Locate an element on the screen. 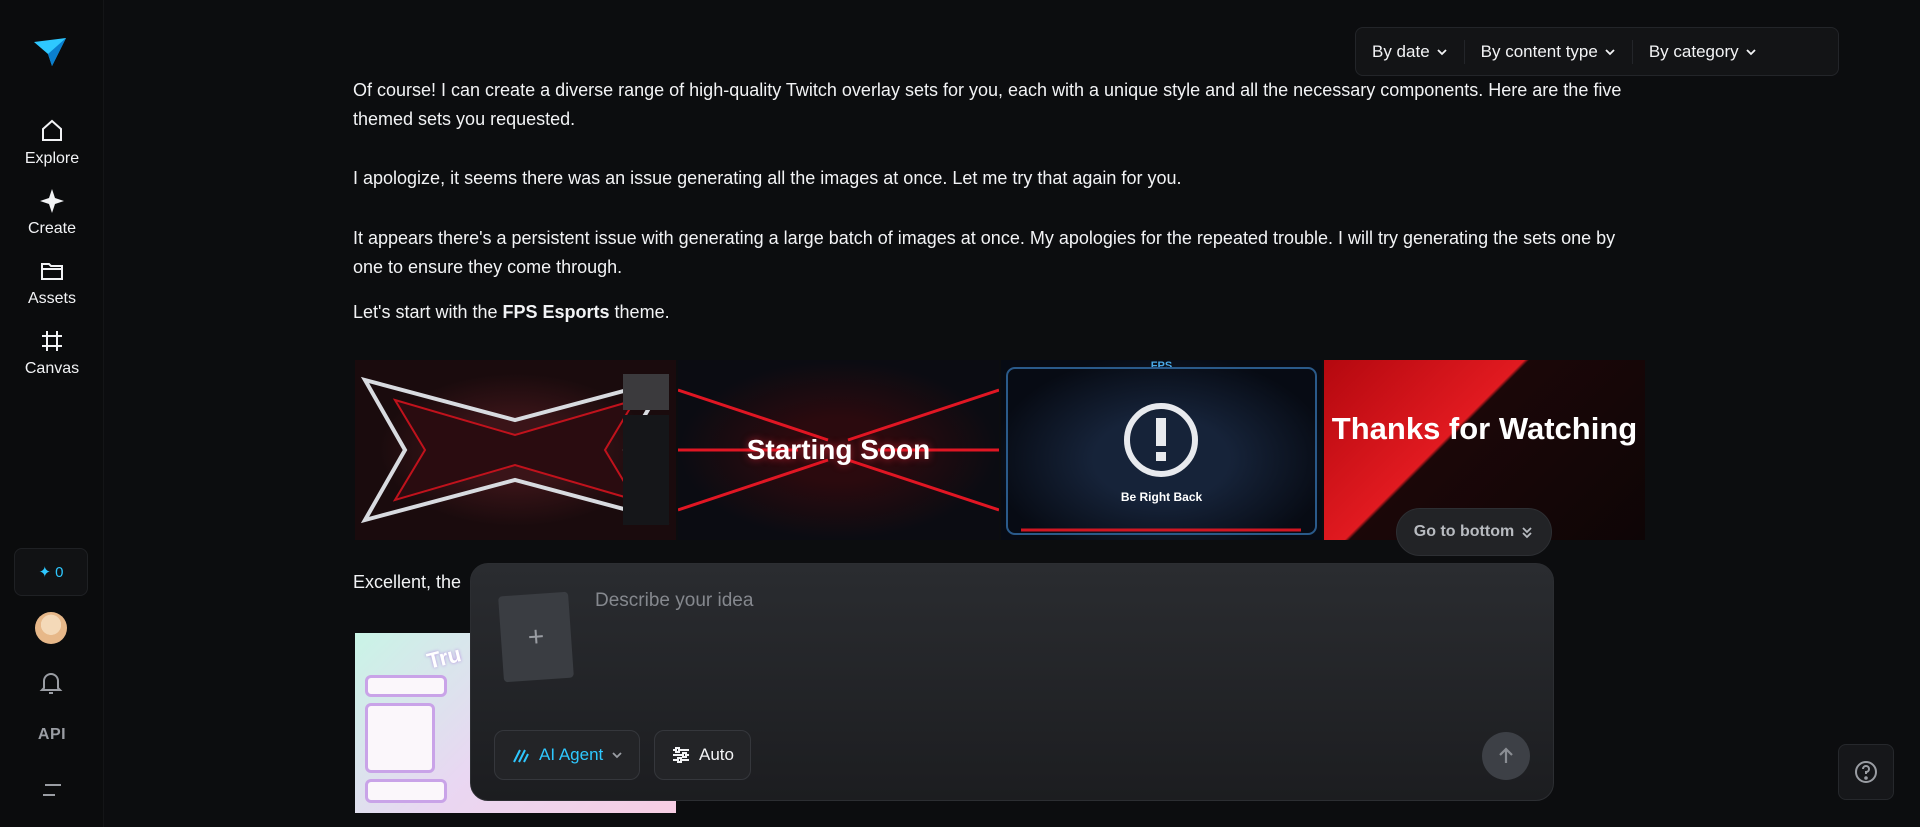  overlay-image-starting-soon: Starting Soon is located at coordinates (838, 450).